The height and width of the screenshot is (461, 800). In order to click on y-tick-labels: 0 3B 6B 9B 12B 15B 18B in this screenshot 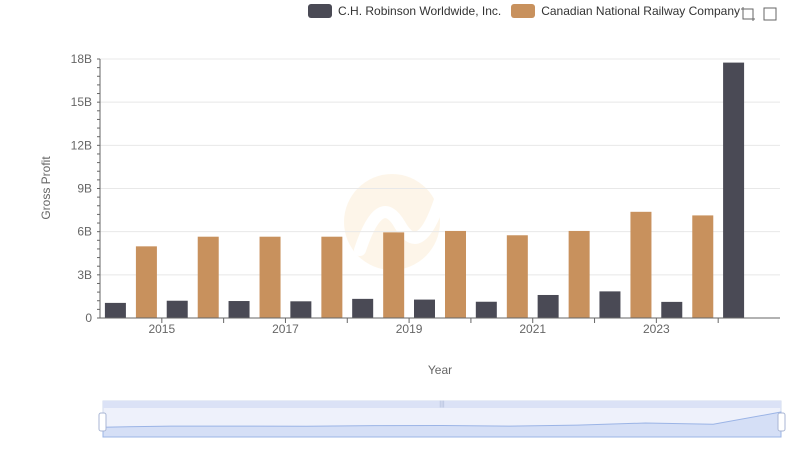, I will do `click(82, 188)`.